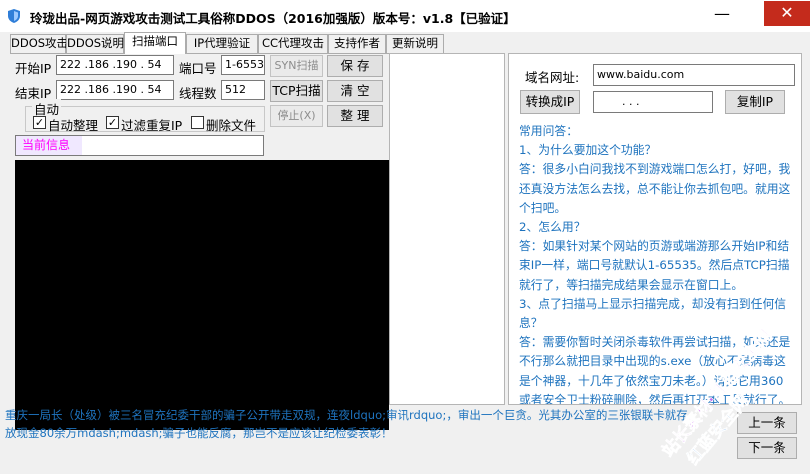 The image size is (810, 474). Describe the element at coordinates (115, 90) in the screenshot. I see `end-ip-input: 222 .186 .190 . 54` at that location.